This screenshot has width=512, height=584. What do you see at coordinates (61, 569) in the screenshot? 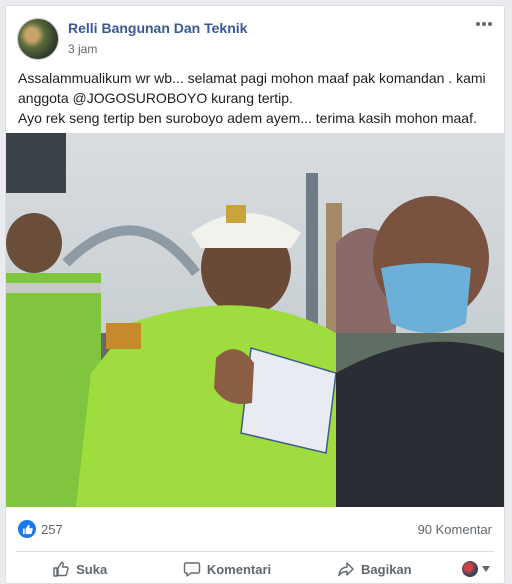
I see `thumbs-up-icon` at bounding box center [61, 569].